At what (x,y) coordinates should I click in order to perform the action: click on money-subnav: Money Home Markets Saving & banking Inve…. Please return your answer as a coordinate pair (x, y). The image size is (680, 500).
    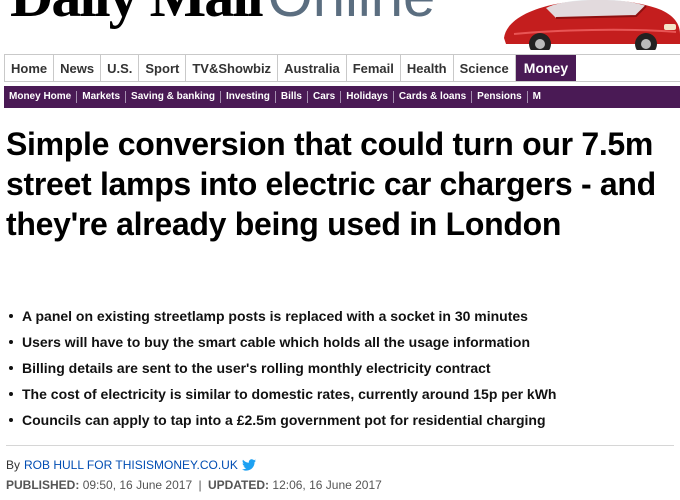
    Looking at the image, I should click on (342, 97).